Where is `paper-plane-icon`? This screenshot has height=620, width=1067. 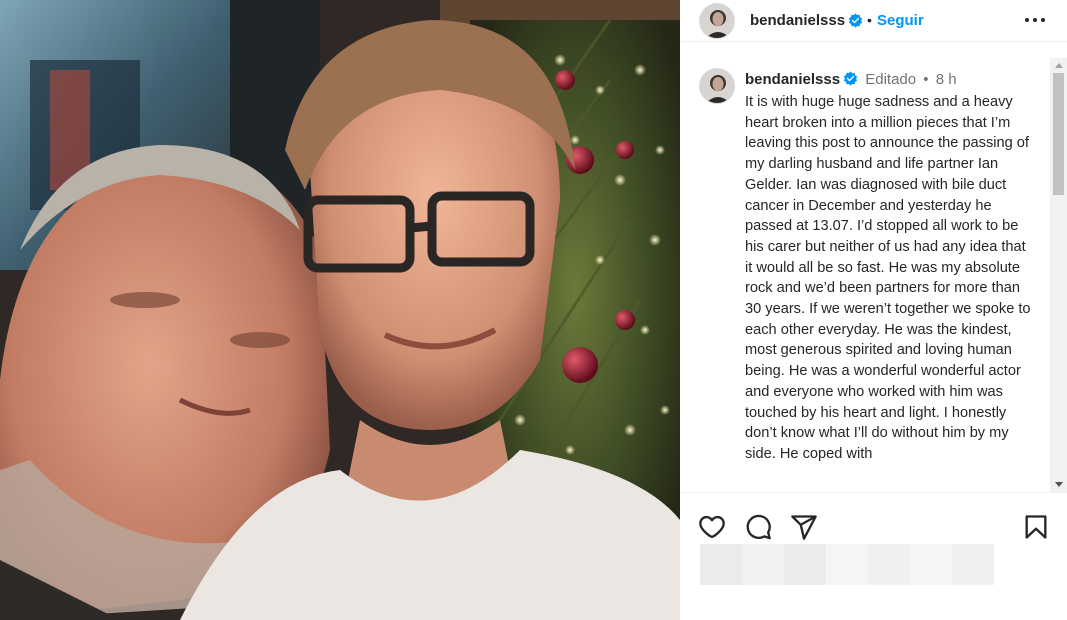 paper-plane-icon is located at coordinates (804, 527).